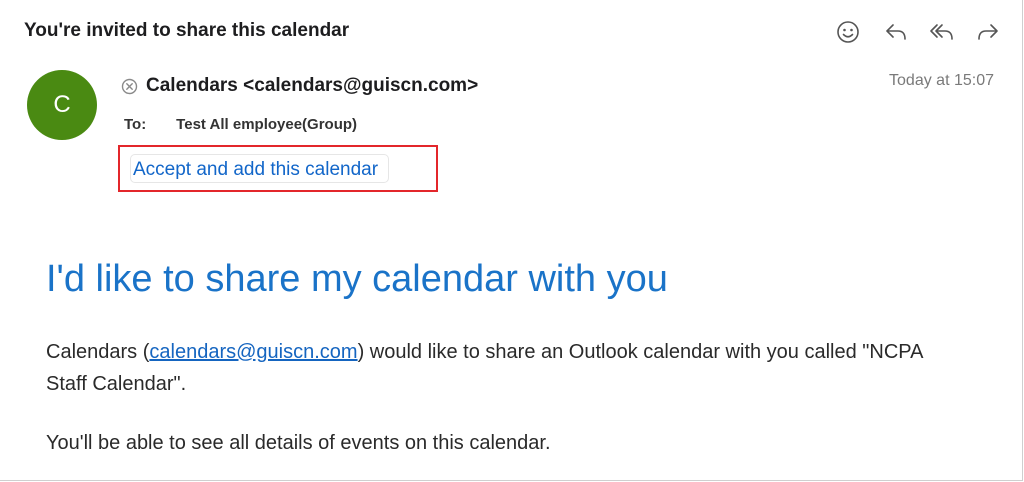 Image resolution: width=1024 pixels, height=482 pixels. What do you see at coordinates (187, 30) in the screenshot?
I see `email-subject: You're invited to share this calendar` at bounding box center [187, 30].